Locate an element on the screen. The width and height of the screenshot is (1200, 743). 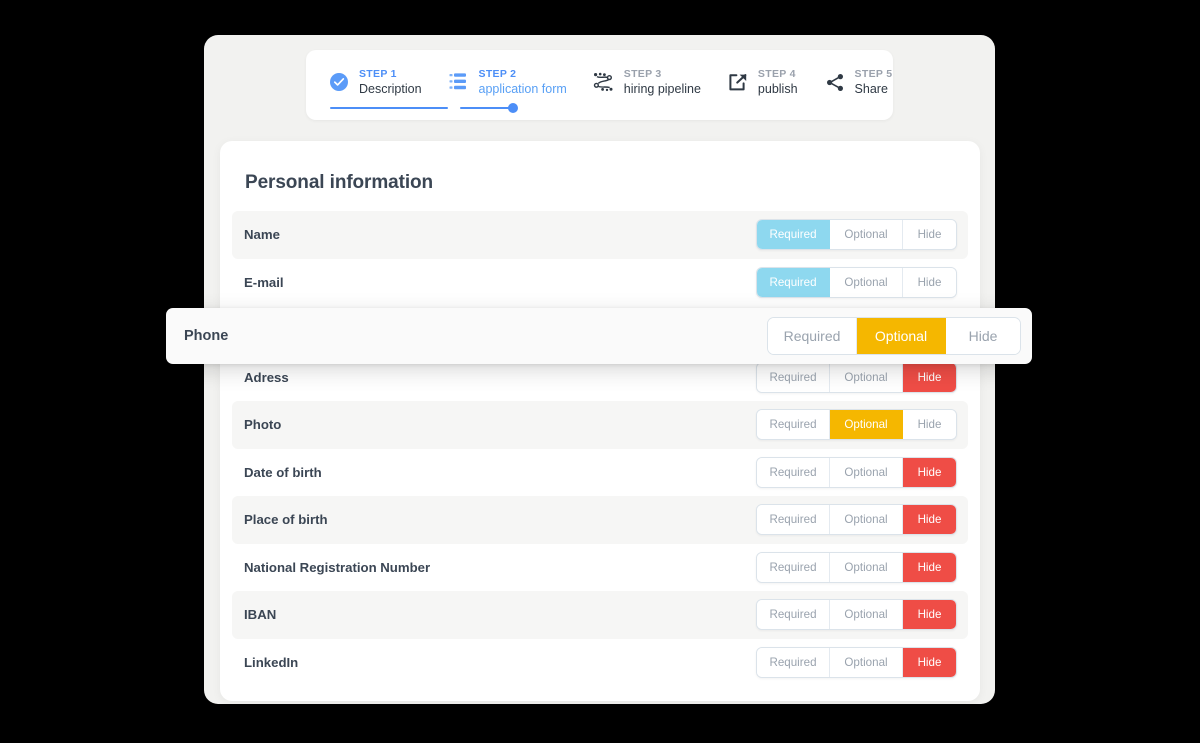
field-label: Name is located at coordinates (262, 235).